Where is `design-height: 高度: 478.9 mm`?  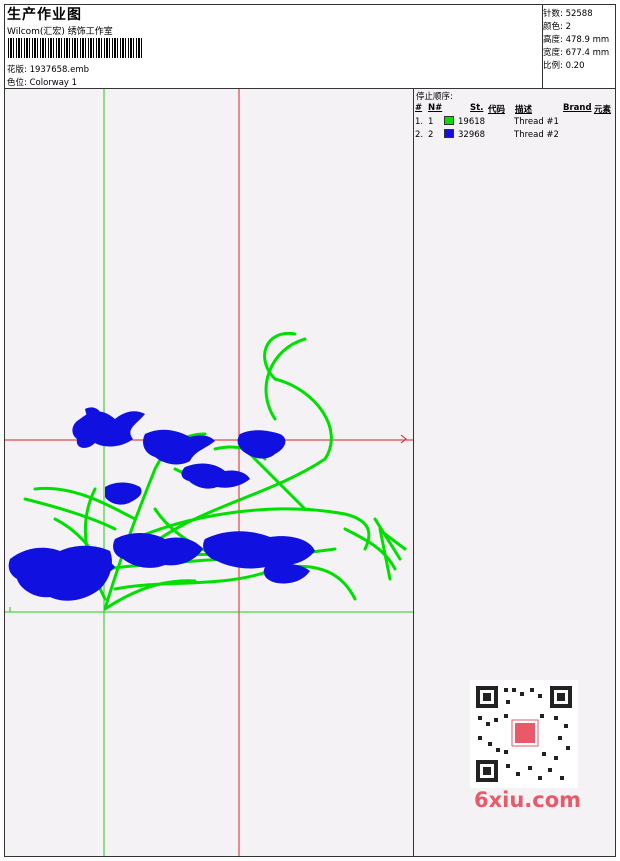
design-height: 高度: 478.9 mm is located at coordinates (576, 40).